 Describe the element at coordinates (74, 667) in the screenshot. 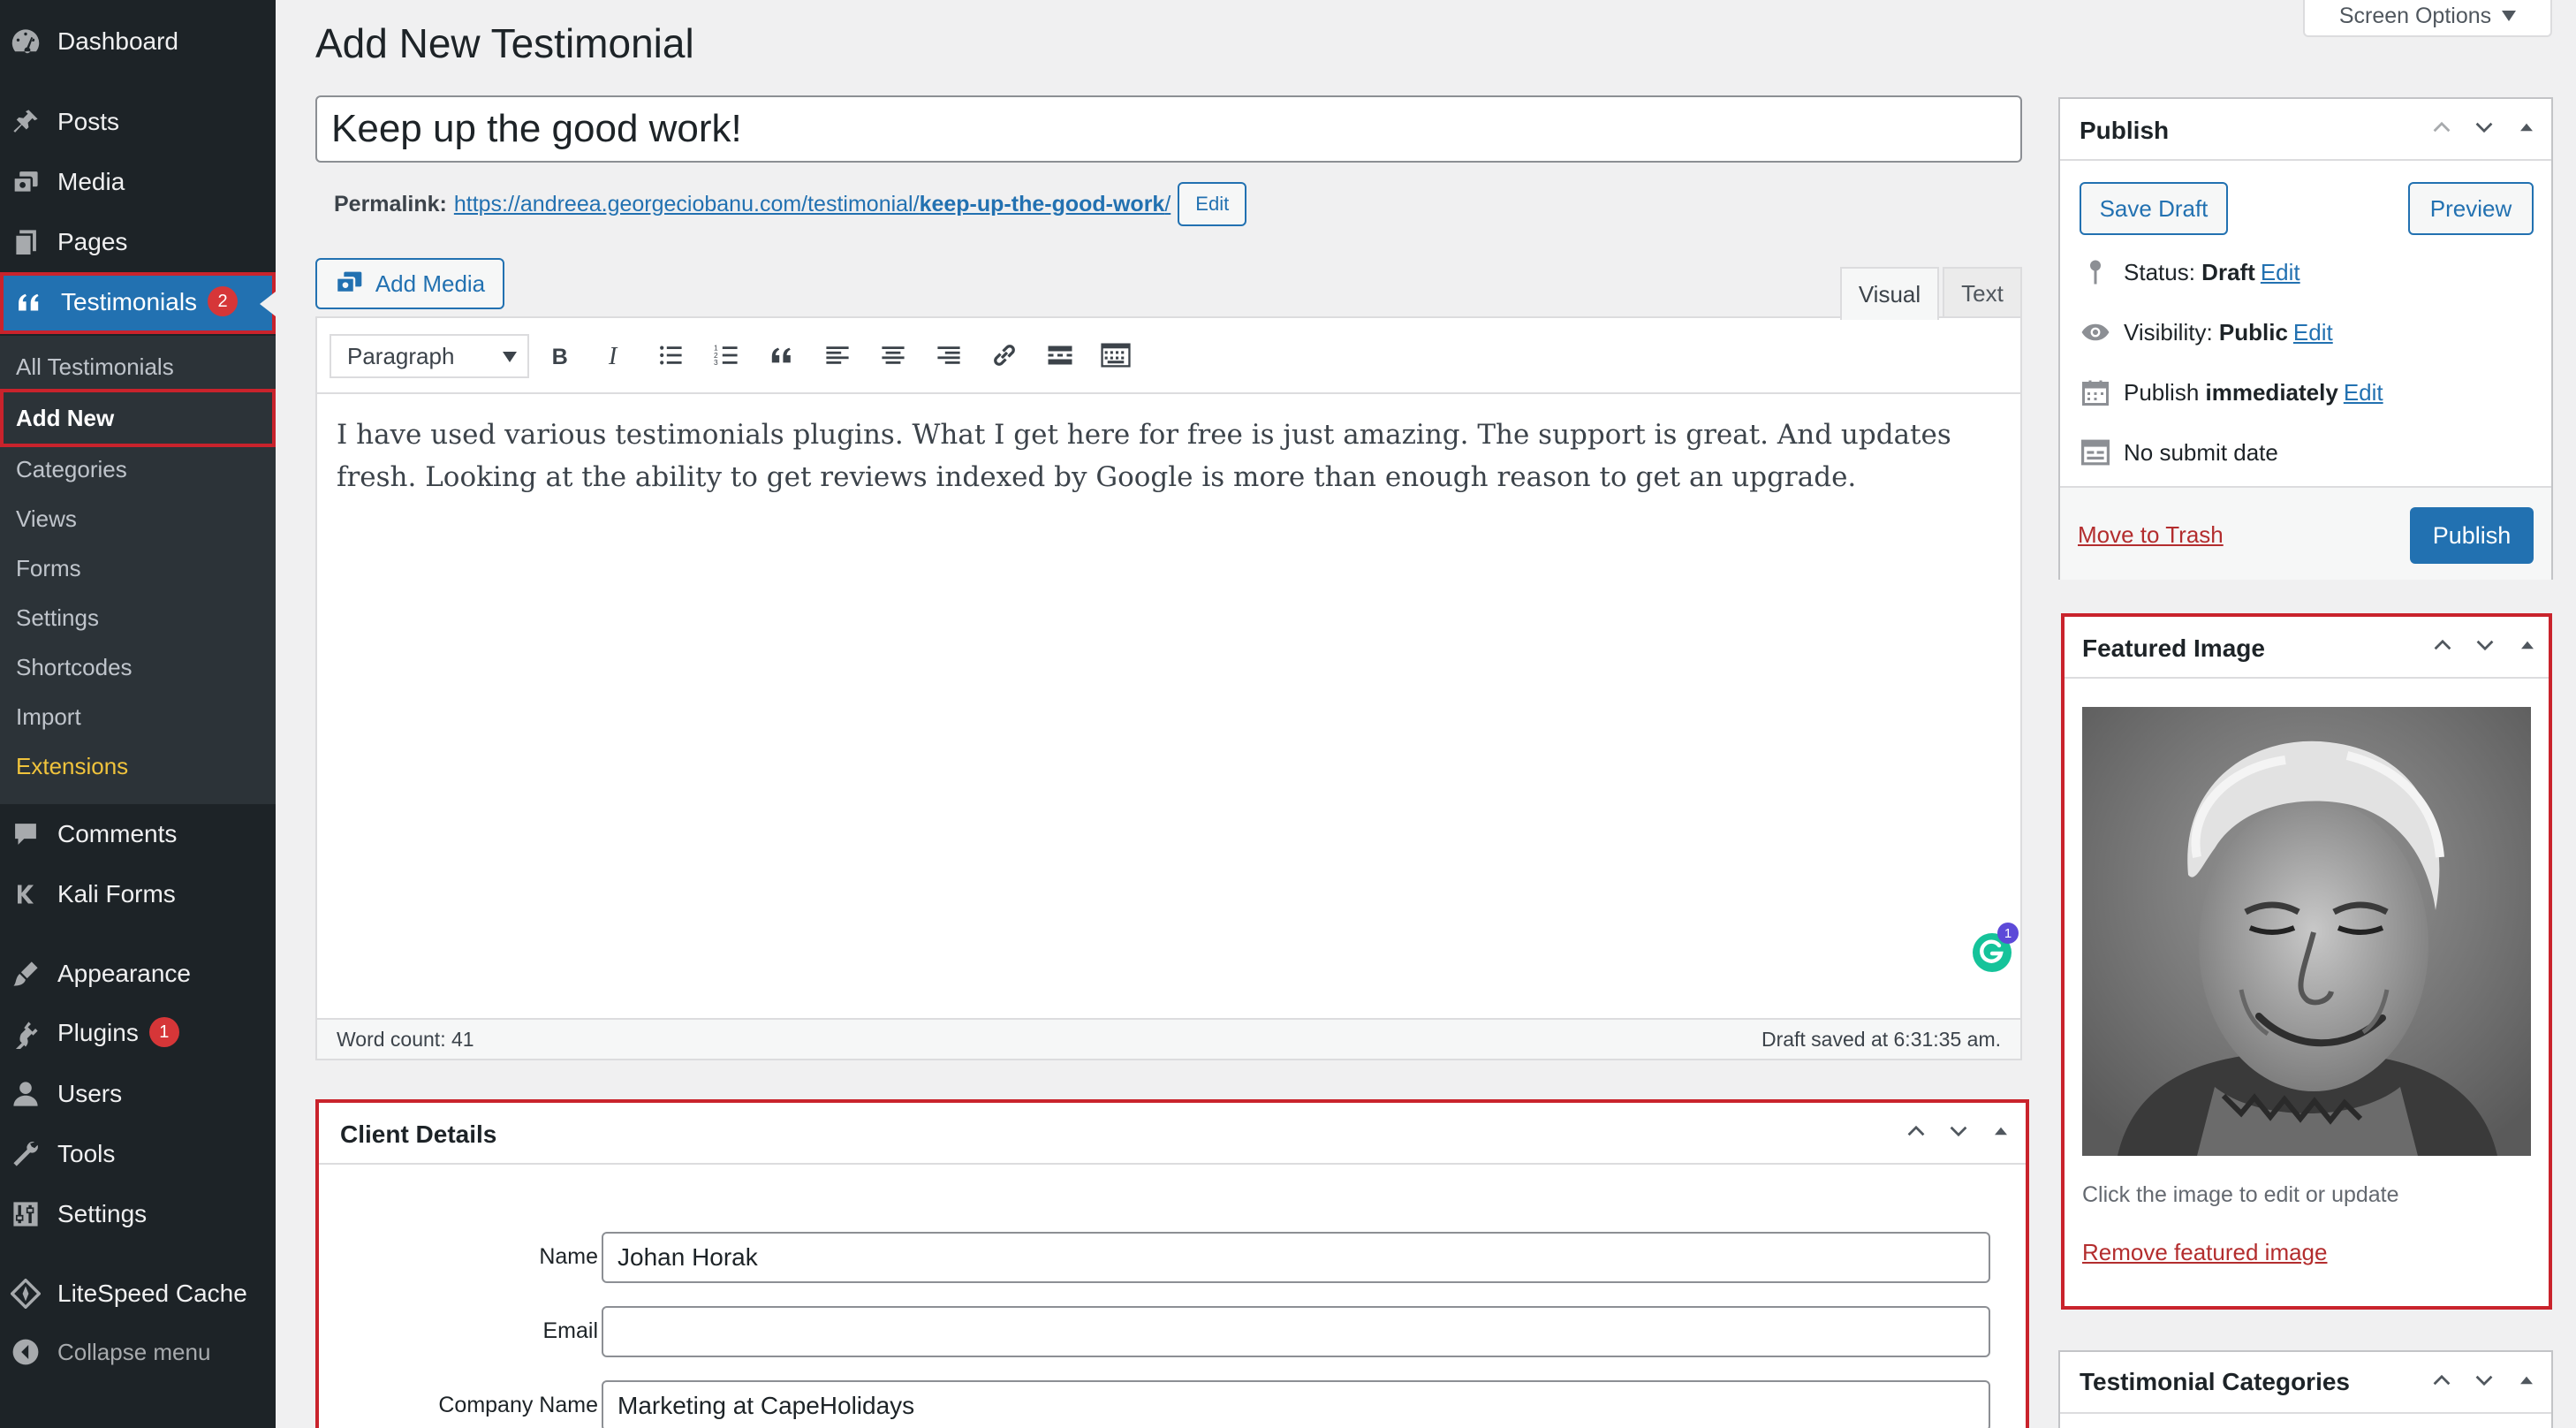

I see `submenu-shortcodes: Shortcodes` at that location.